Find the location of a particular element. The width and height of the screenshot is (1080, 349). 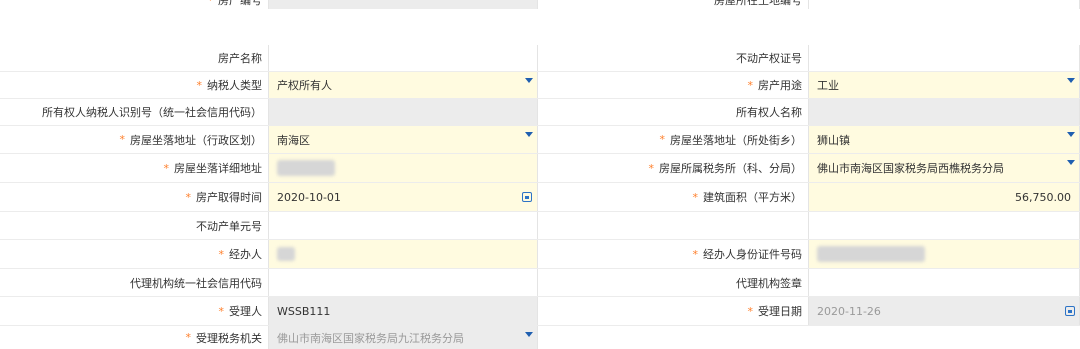

row-house-name: 房产名称 不动产权证号 is located at coordinates (540, 58).